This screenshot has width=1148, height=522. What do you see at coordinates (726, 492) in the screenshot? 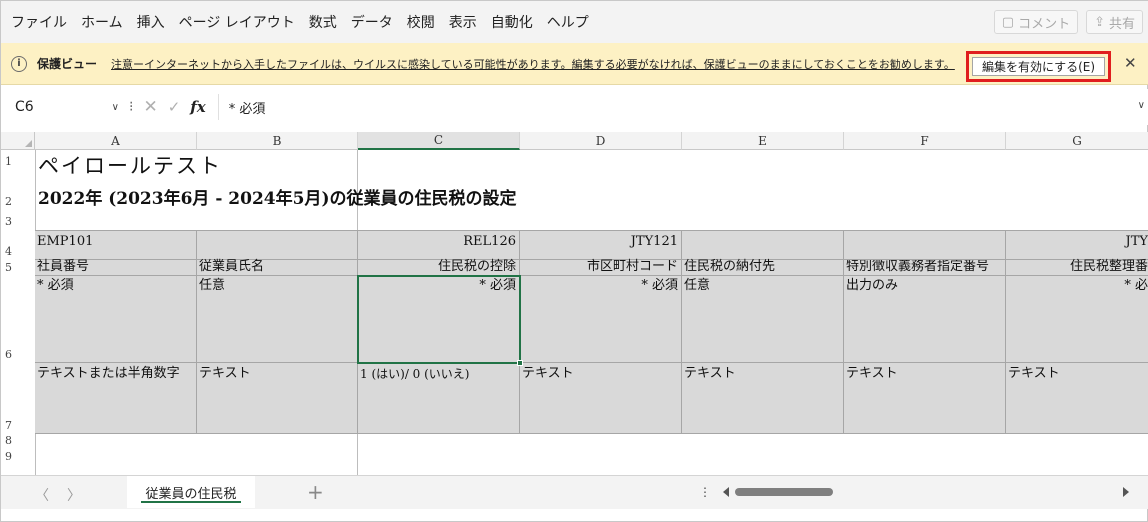
I see `scroll-left-arrow-icon` at bounding box center [726, 492].